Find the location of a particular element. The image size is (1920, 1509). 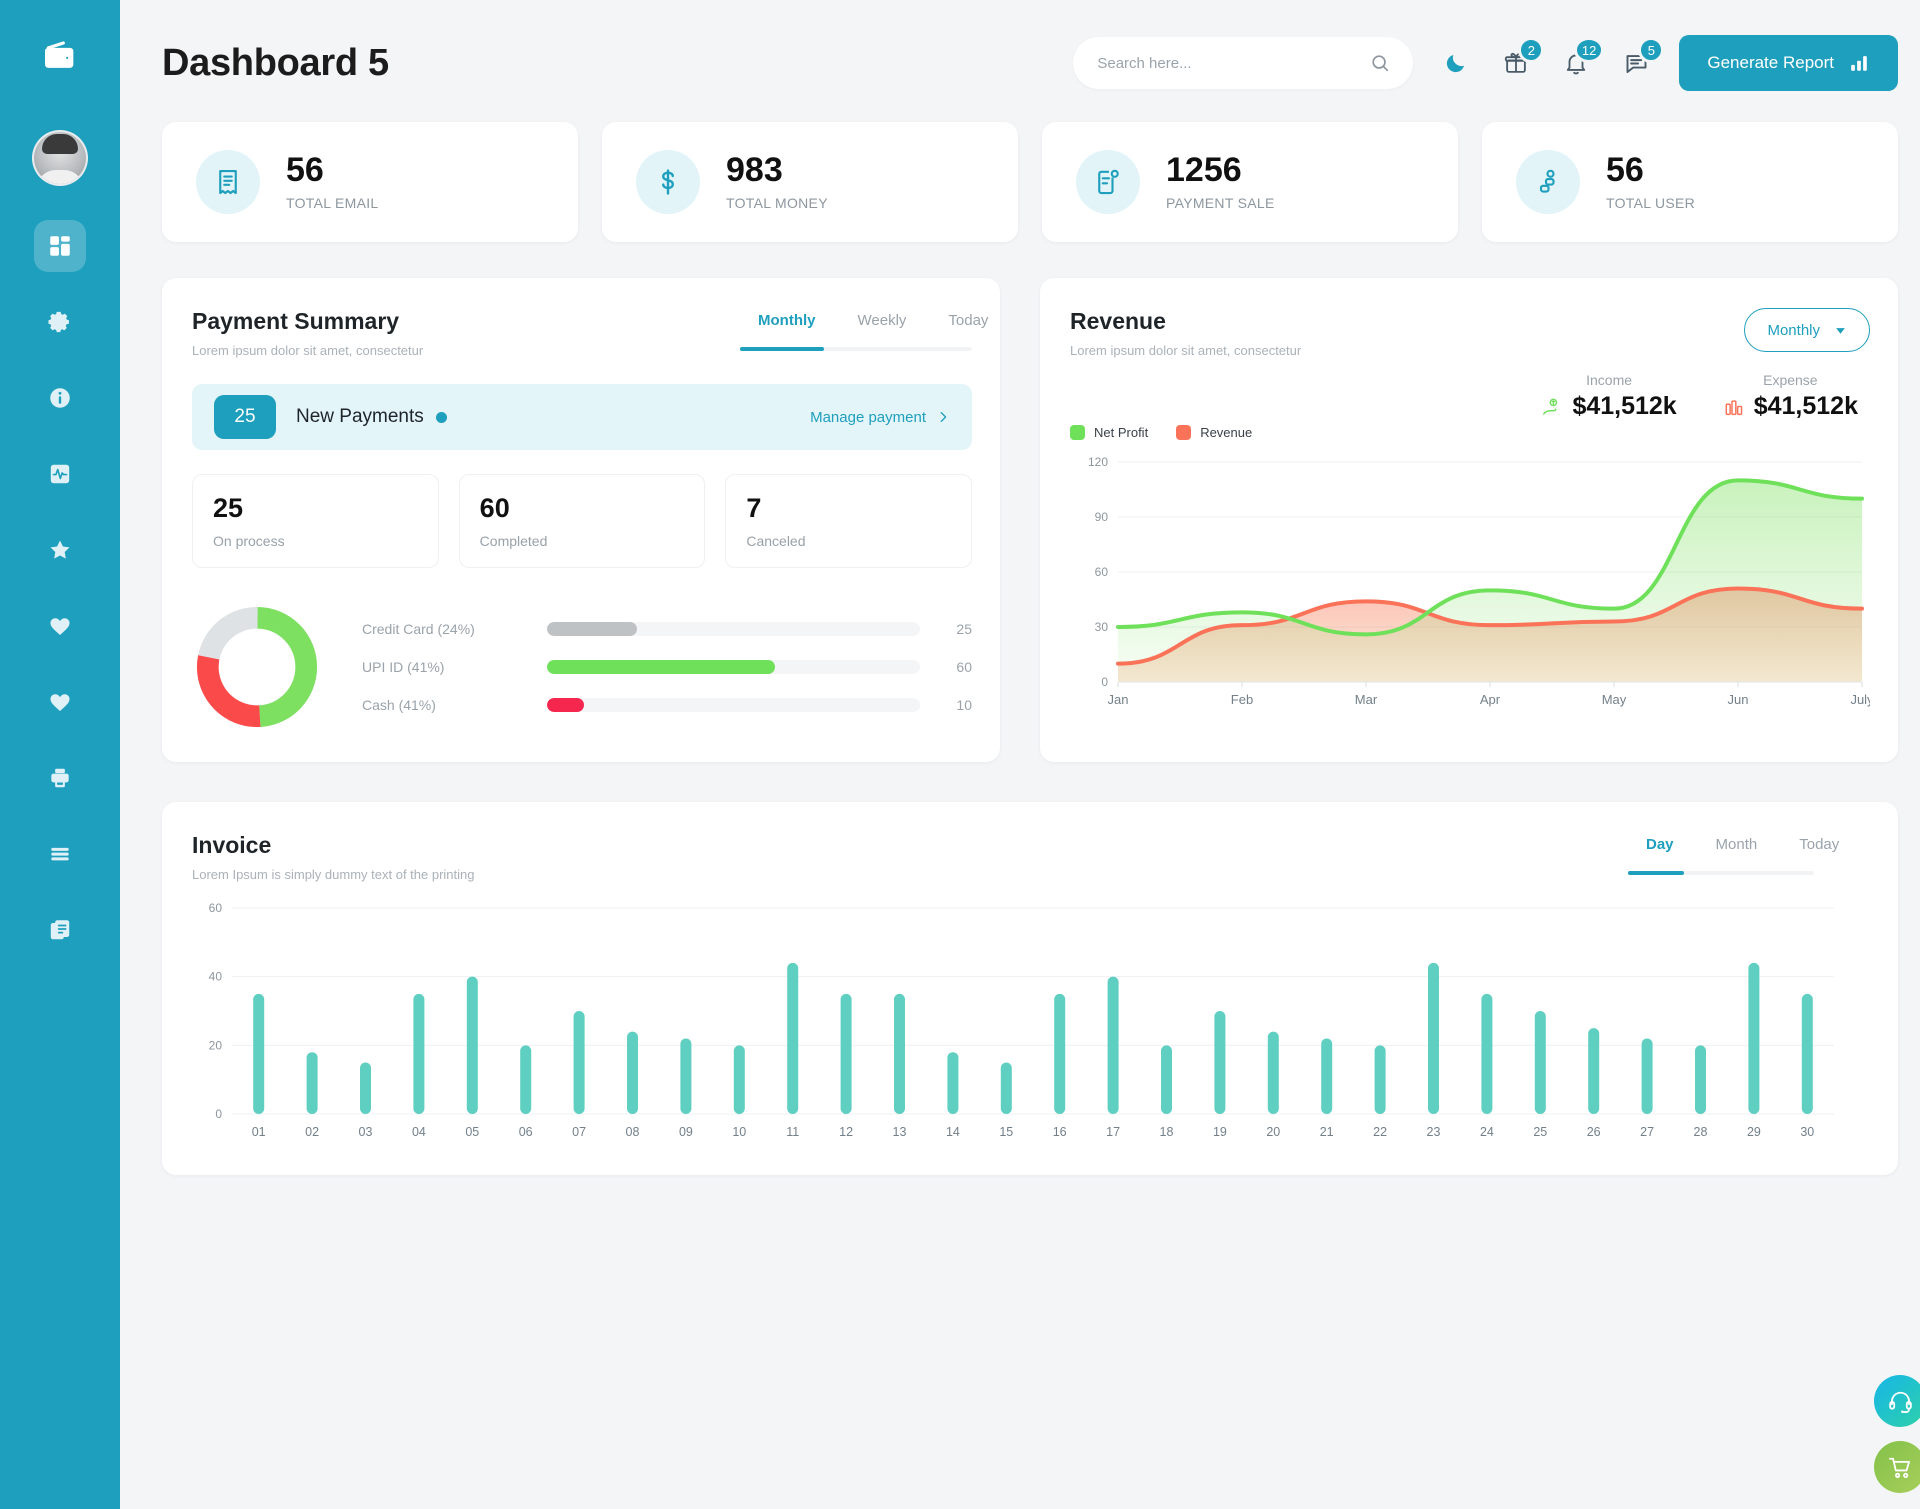

svg-text: 06 is located at coordinates (526, 1132).